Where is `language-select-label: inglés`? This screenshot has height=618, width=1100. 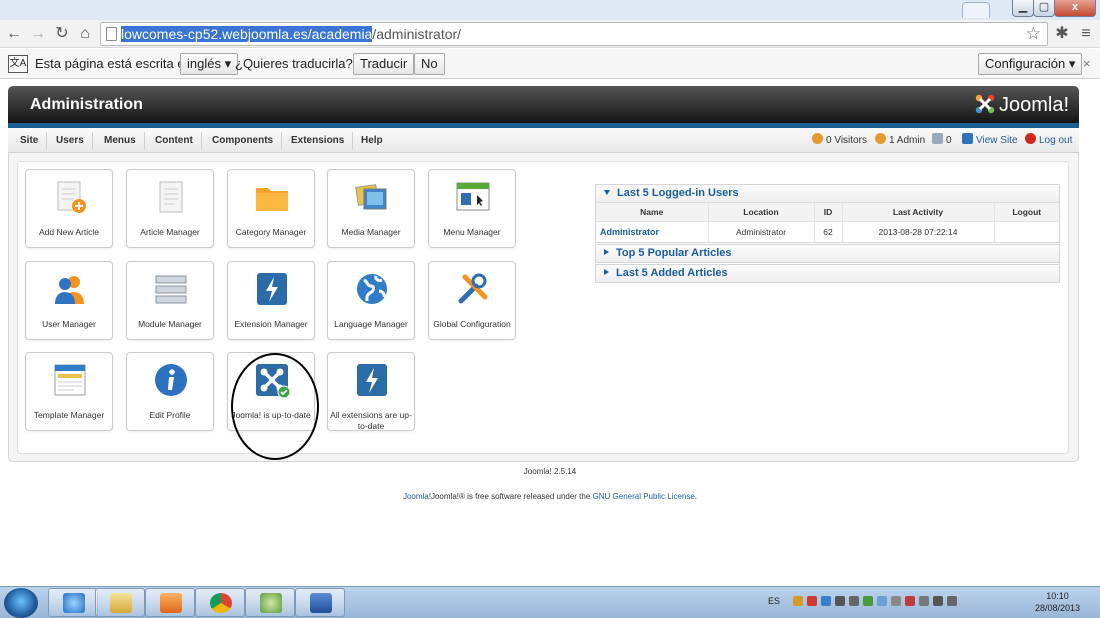 language-select-label: inglés is located at coordinates (204, 63).